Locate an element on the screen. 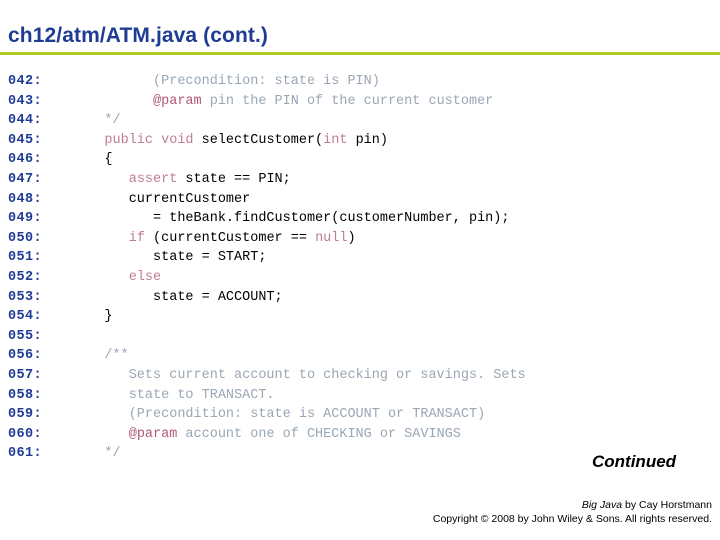 This screenshot has height=540, width=720. code-line-number: 058: is located at coordinates (25, 395).